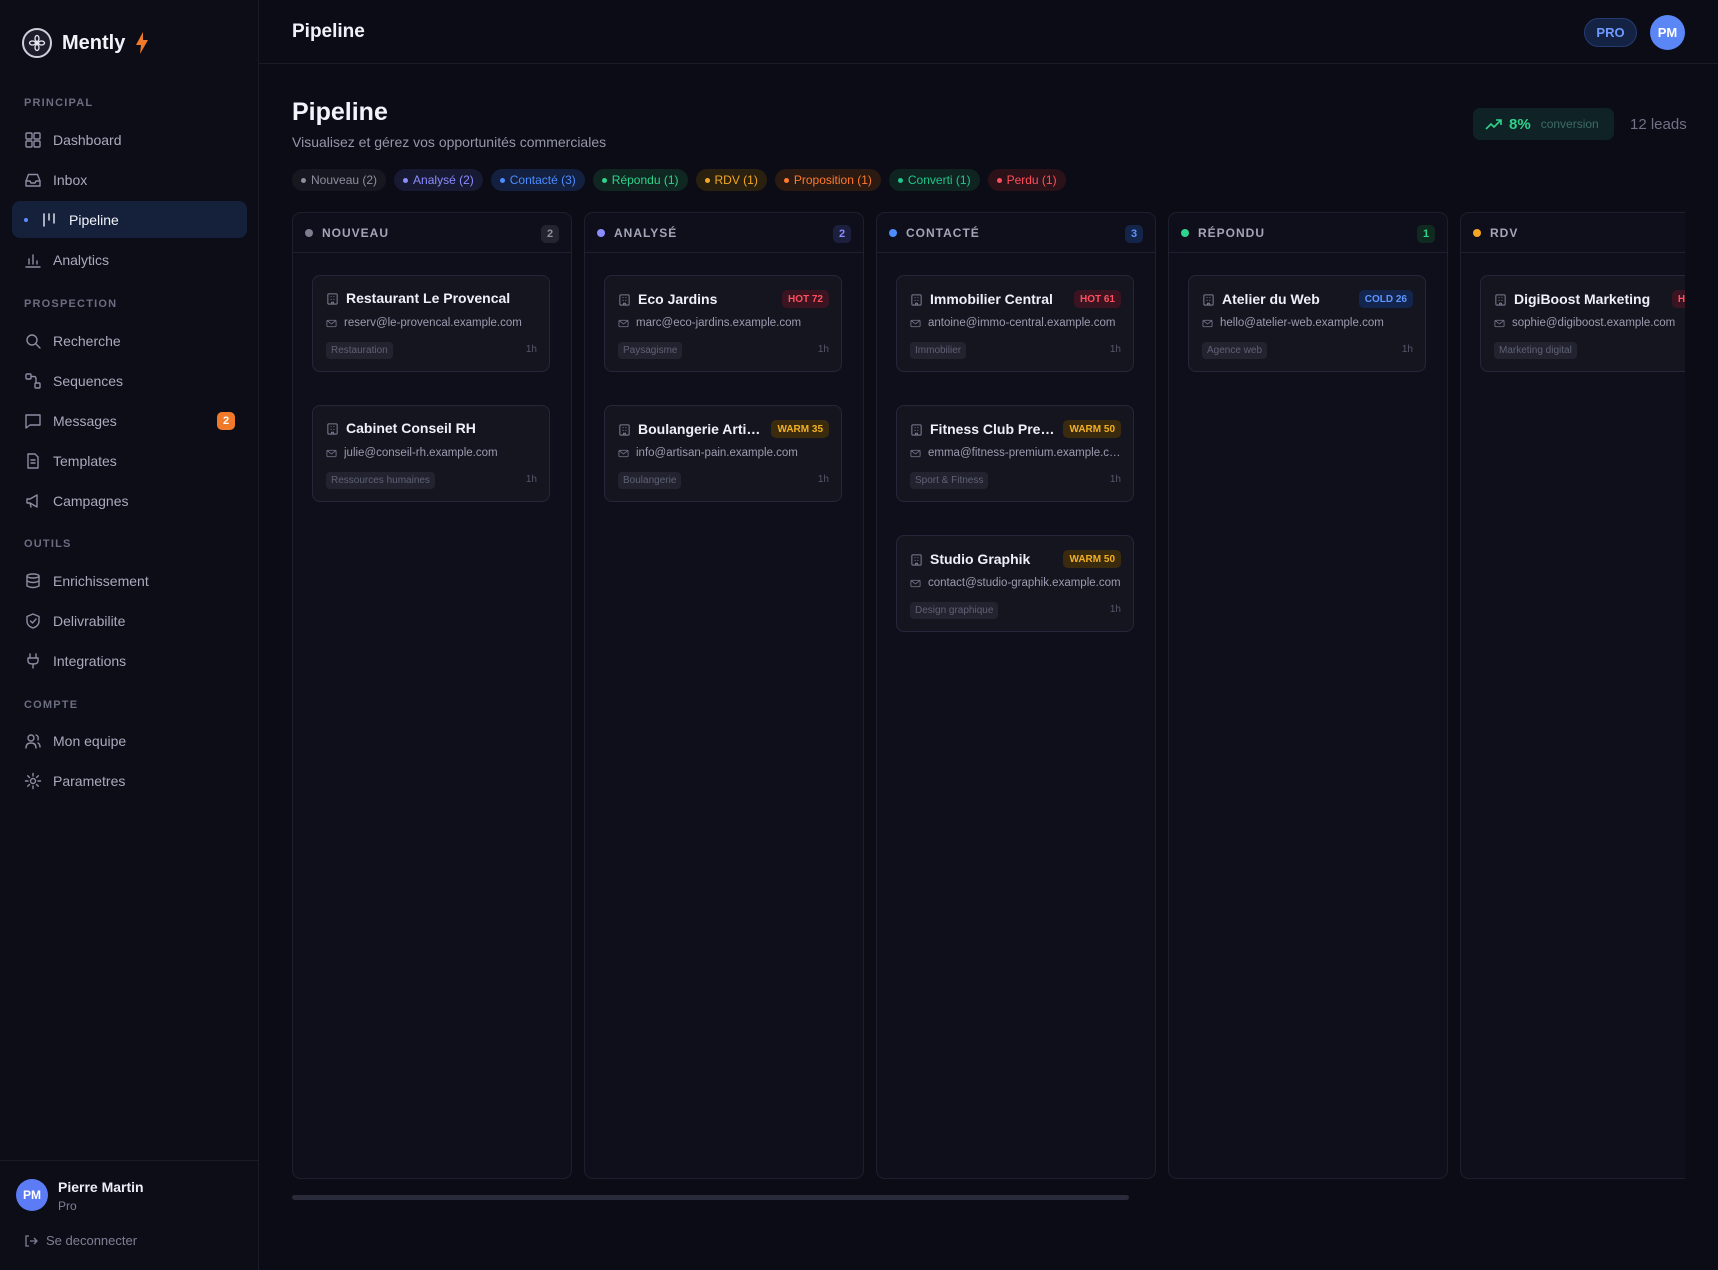 This screenshot has height=1270, width=1718. I want to click on industry-tag: Restauration, so click(359, 350).